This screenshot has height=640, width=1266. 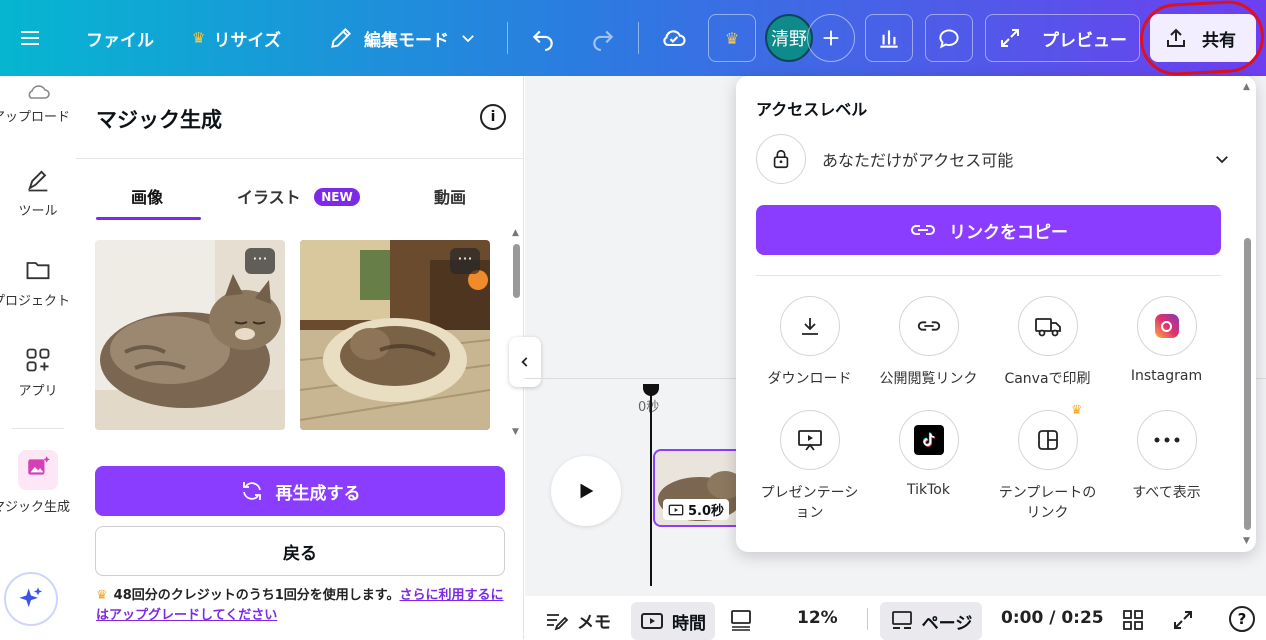 I want to click on share-option-label: Instagram, so click(x=1166, y=376).